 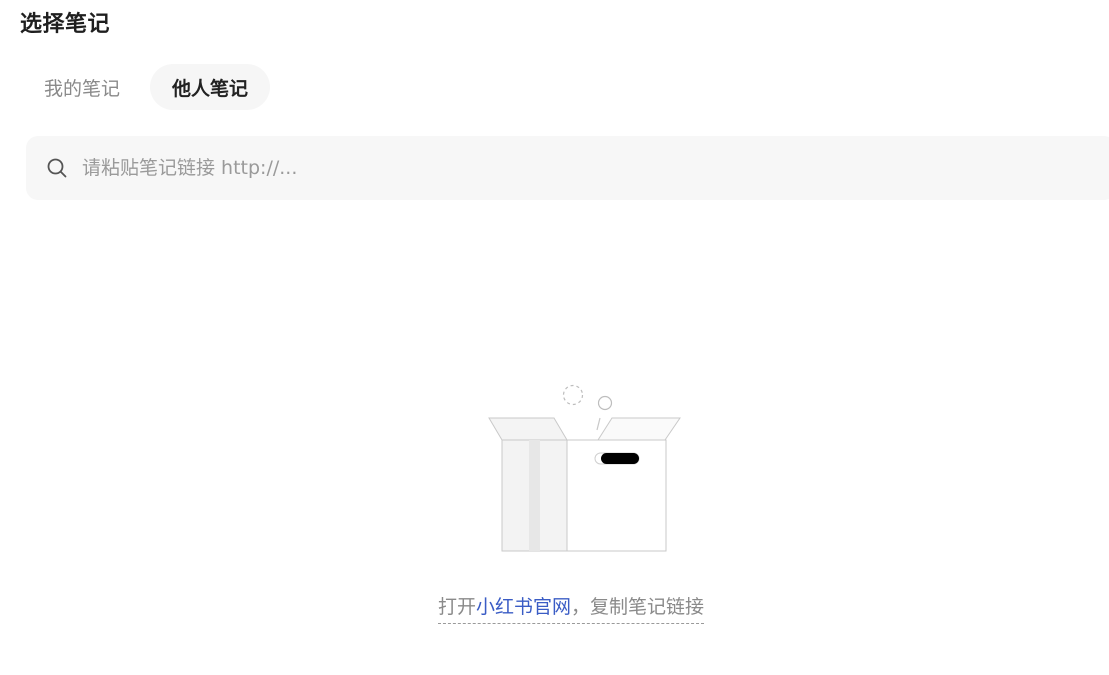 I want to click on empty-state-hint: 打开小红书官网，复制笔记链接, so click(x=571, y=608).